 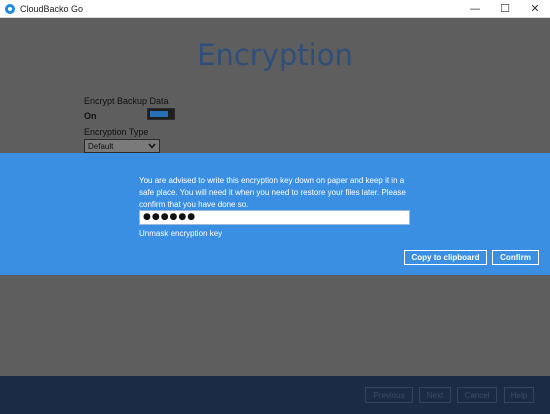 What do you see at coordinates (116, 132) in the screenshot?
I see `encryption-type-label: Encryption Type` at bounding box center [116, 132].